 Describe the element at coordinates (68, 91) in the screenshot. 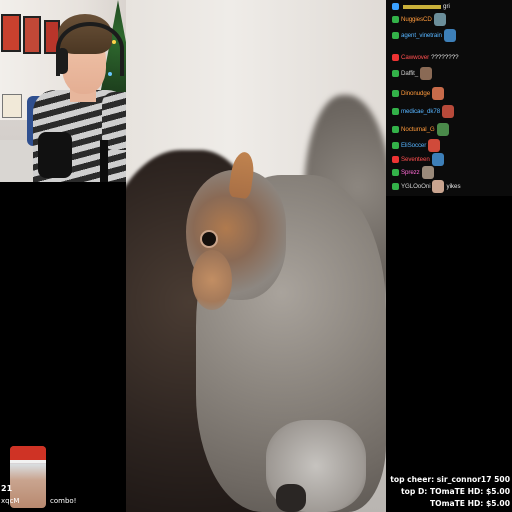

I see `webcam-feed` at that location.